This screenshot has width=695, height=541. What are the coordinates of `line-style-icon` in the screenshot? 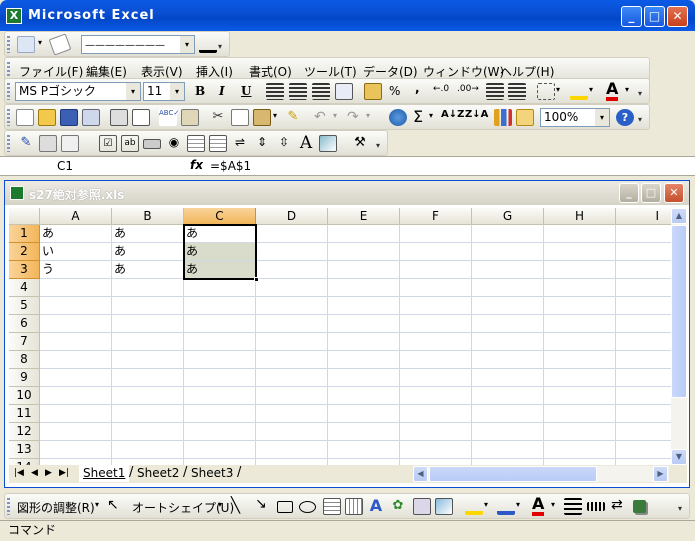 It's located at (573, 506).